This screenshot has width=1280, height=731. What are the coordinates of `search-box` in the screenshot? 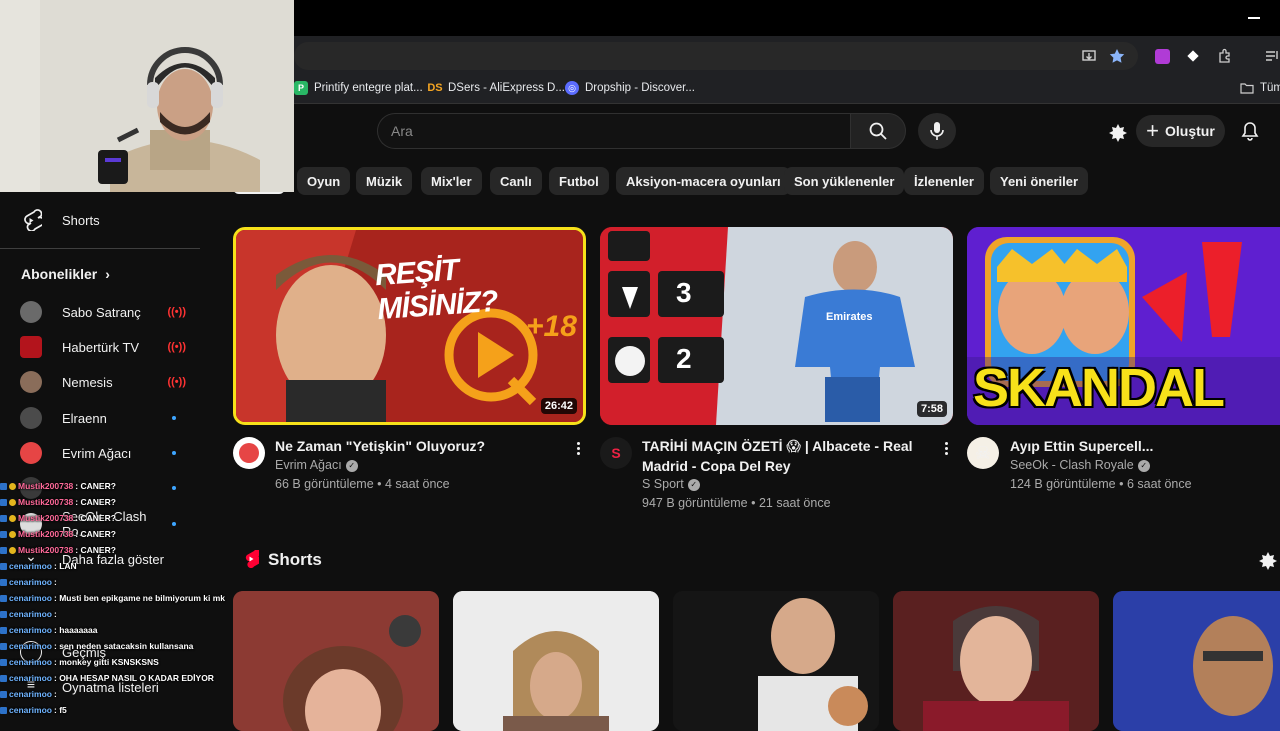 It's located at (613, 131).